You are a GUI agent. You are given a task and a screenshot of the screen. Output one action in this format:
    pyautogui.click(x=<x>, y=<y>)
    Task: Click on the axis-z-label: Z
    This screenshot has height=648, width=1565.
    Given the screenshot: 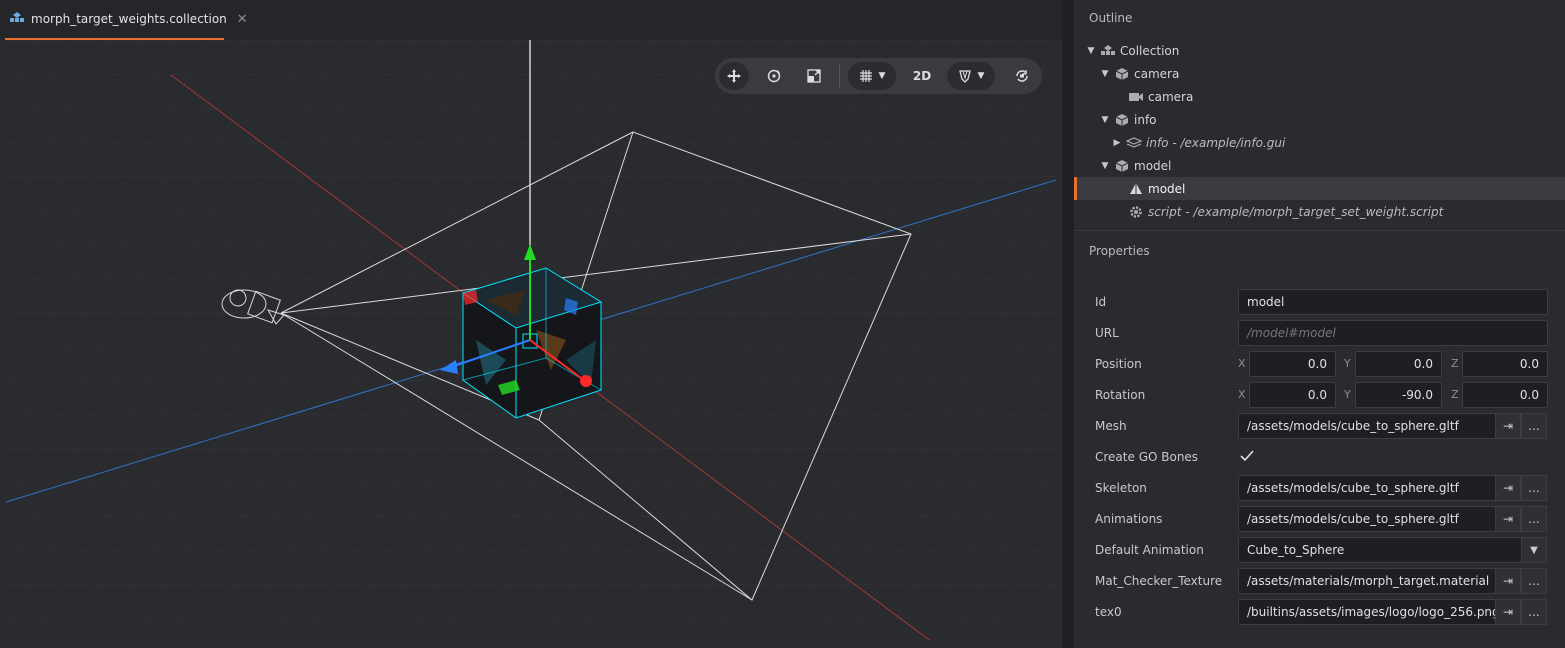 What is the action you would take?
    pyautogui.click(x=1455, y=394)
    